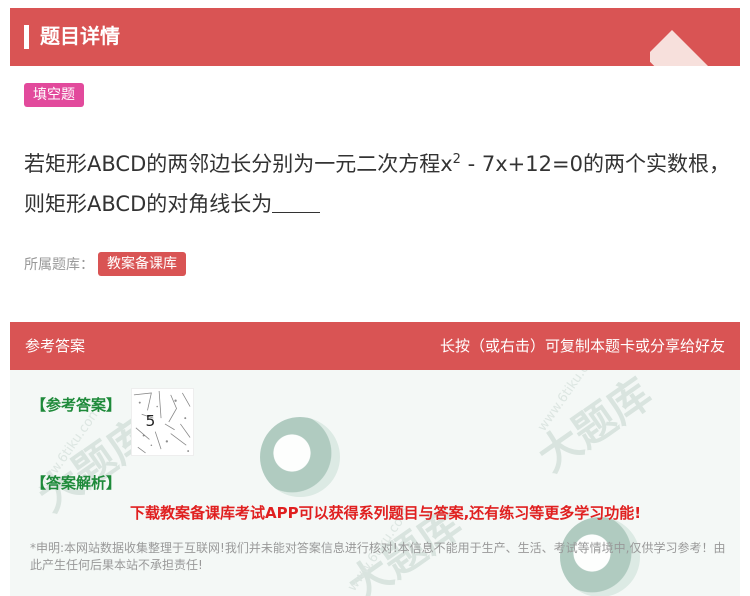 The width and height of the screenshot is (750, 596). Describe the element at coordinates (456, 159) in the screenshot. I see `question-superscript: 2` at that location.